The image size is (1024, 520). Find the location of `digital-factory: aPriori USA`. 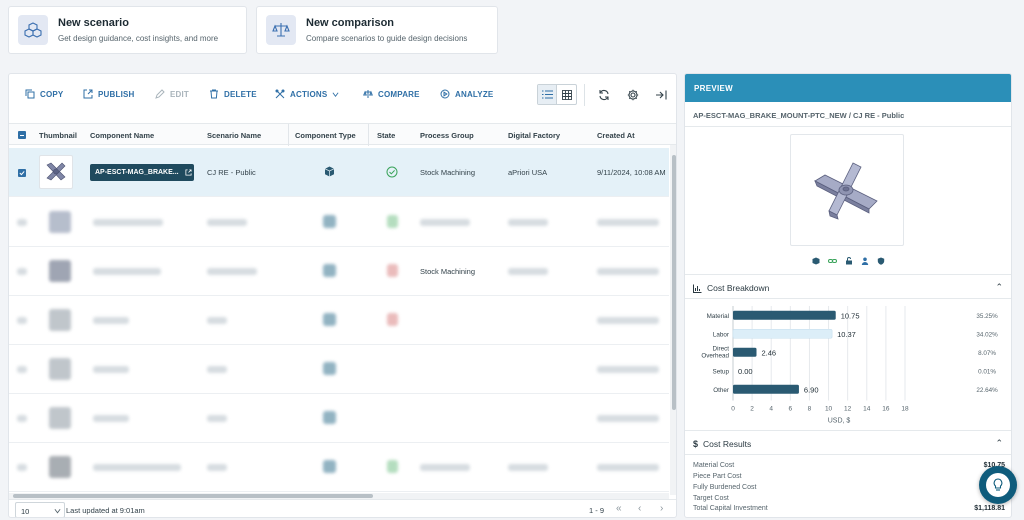

digital-factory: aPriori USA is located at coordinates (528, 172).